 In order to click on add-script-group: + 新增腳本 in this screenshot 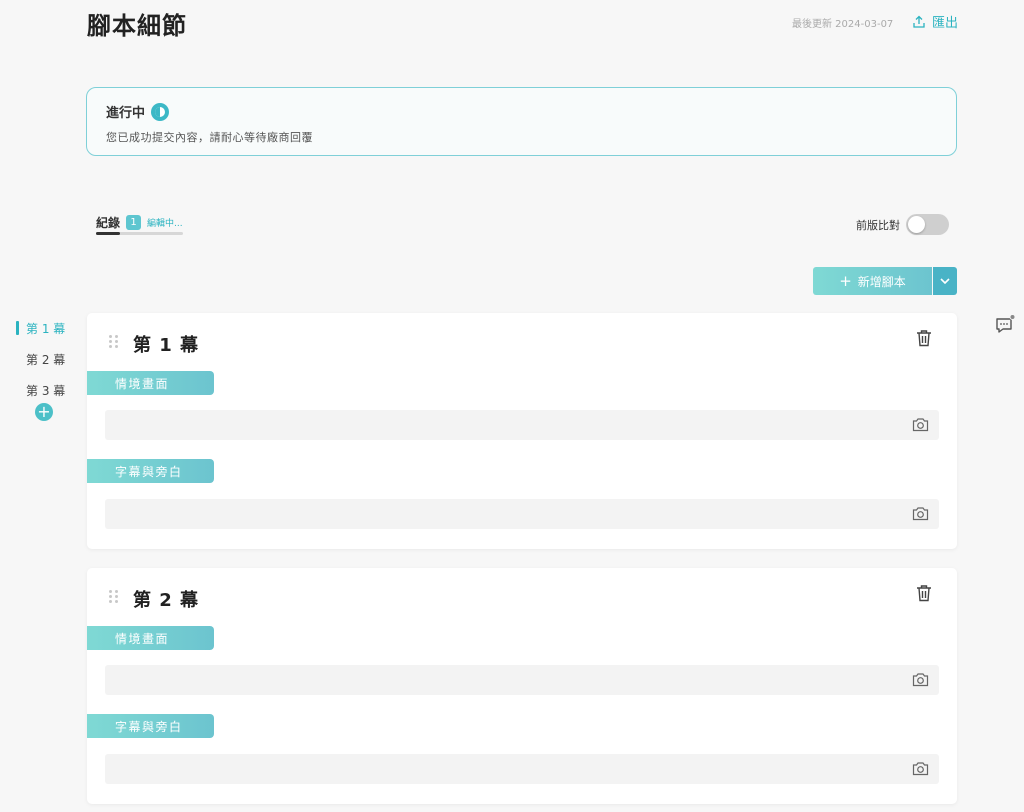, I will do `click(885, 281)`.